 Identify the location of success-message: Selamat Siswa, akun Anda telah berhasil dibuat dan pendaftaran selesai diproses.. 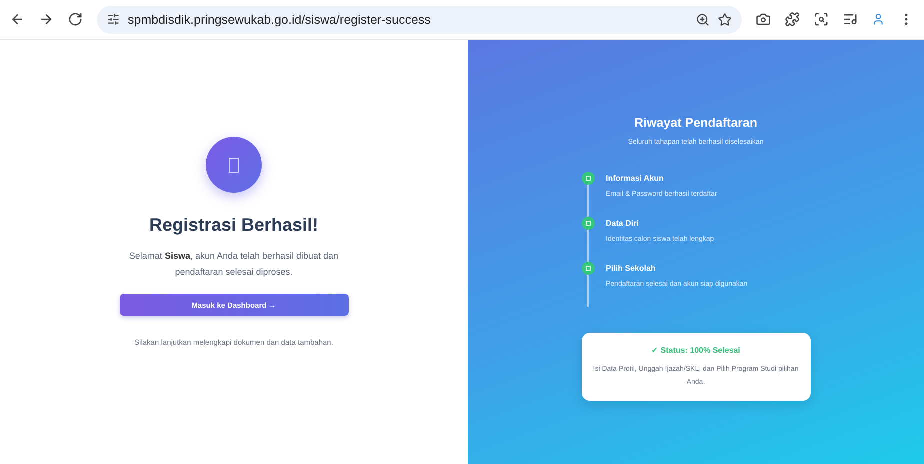
(234, 264).